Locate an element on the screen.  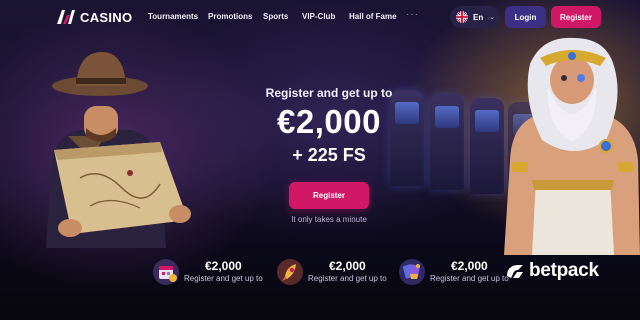
cta-note: It only takes a minute is located at coordinates (329, 219).